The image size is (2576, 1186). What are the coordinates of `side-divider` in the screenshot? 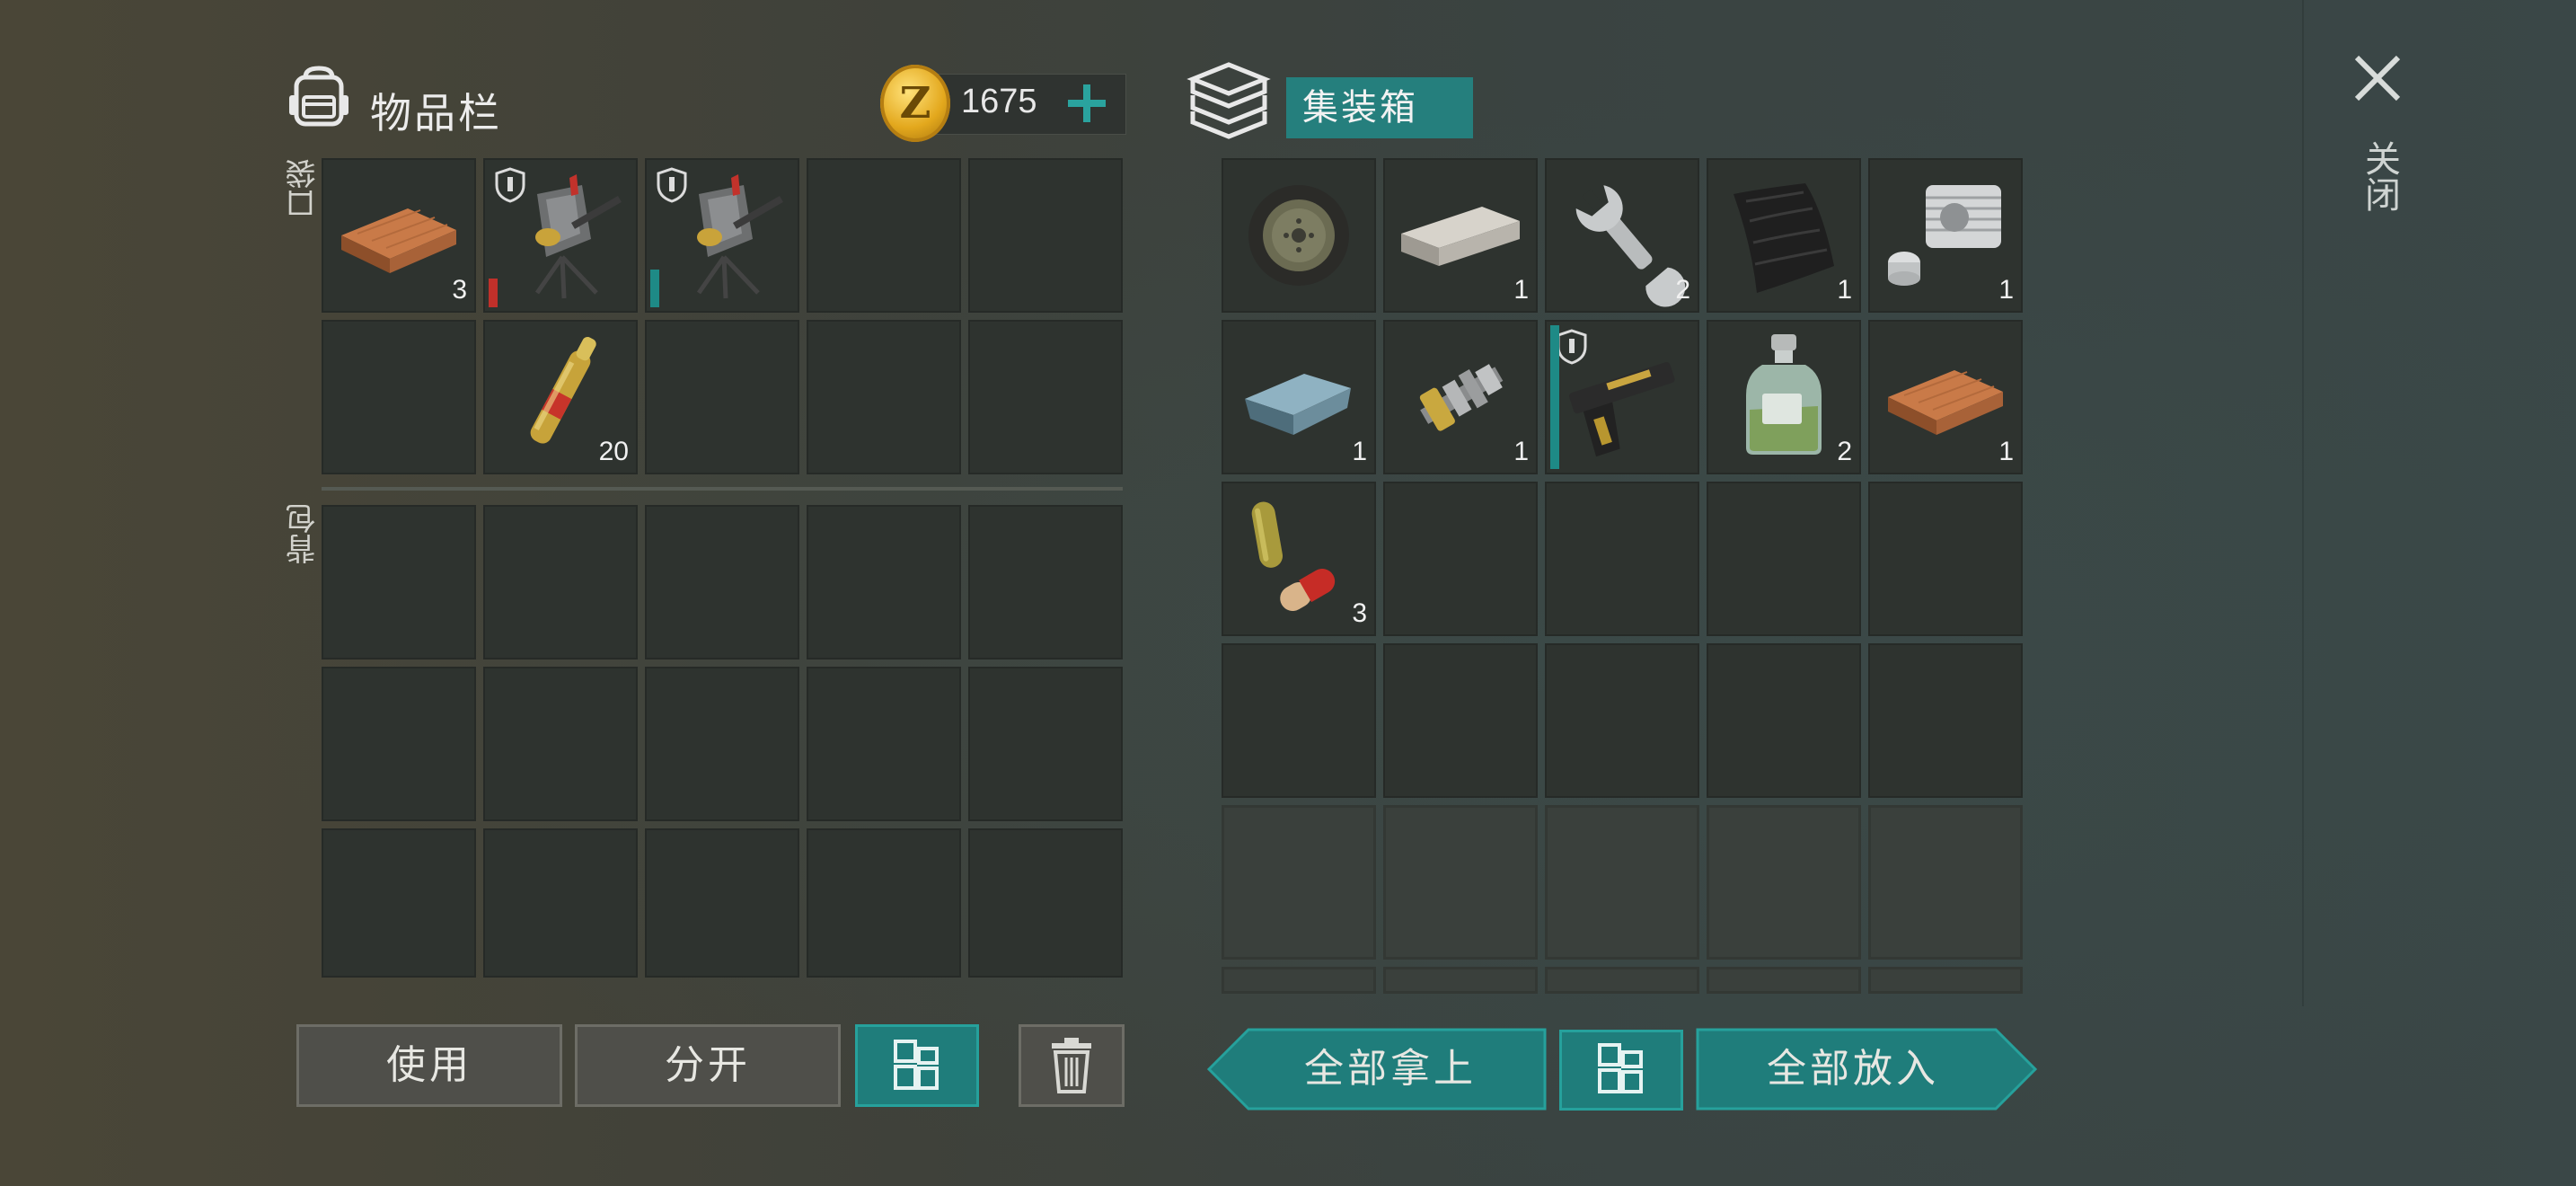 It's located at (2303, 503).